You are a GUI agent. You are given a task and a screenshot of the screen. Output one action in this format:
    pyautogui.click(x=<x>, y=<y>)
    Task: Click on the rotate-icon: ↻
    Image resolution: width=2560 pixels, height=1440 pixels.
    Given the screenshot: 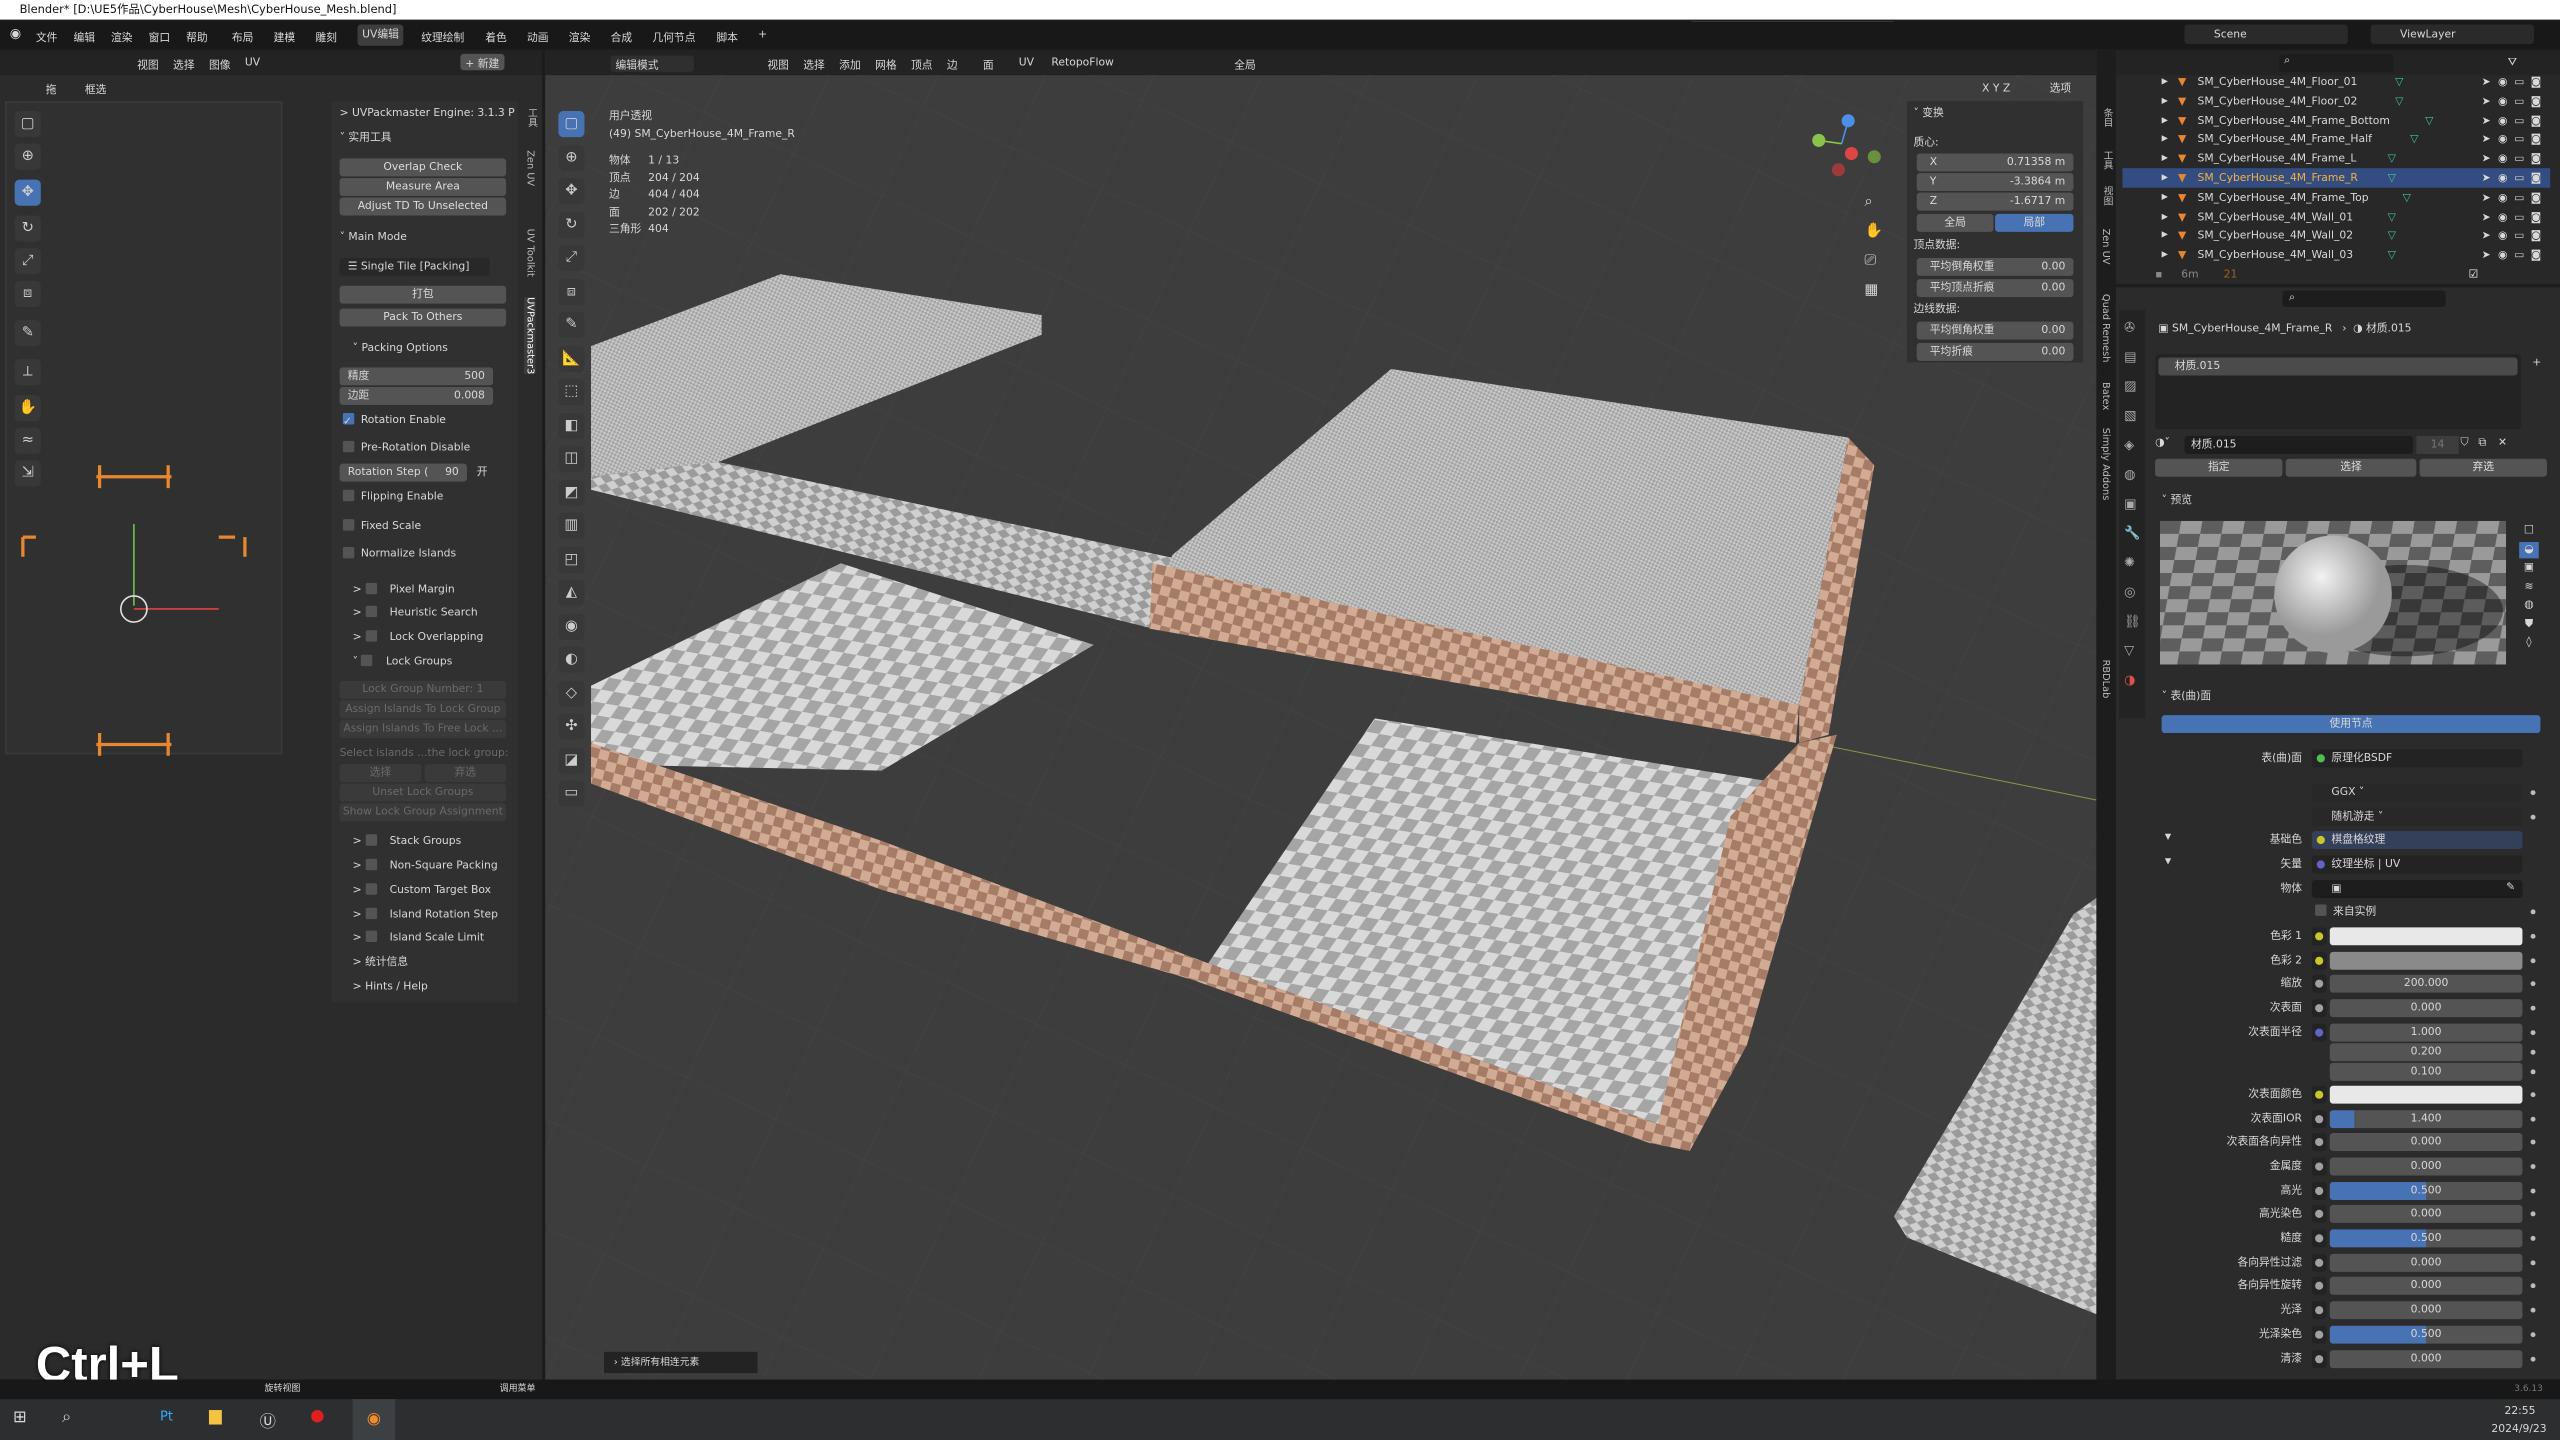 What is the action you would take?
    pyautogui.click(x=27, y=228)
    